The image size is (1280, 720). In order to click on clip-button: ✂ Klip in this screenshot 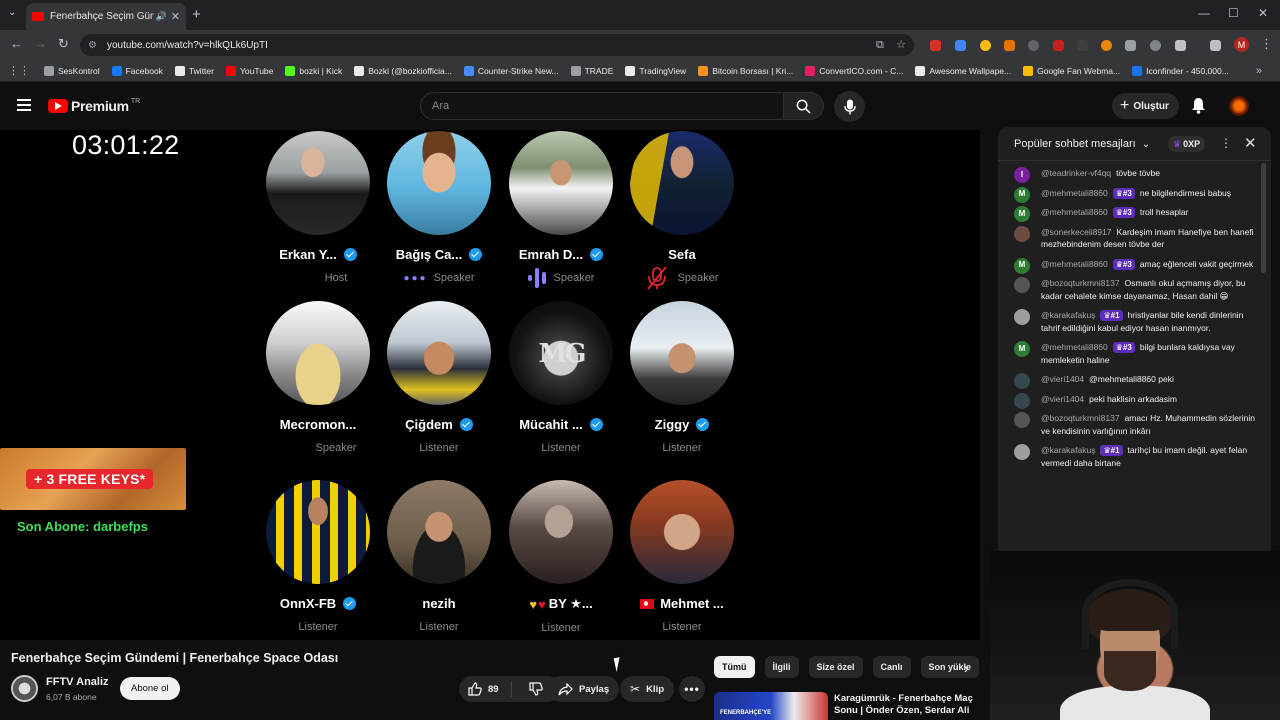, I will do `click(647, 689)`.